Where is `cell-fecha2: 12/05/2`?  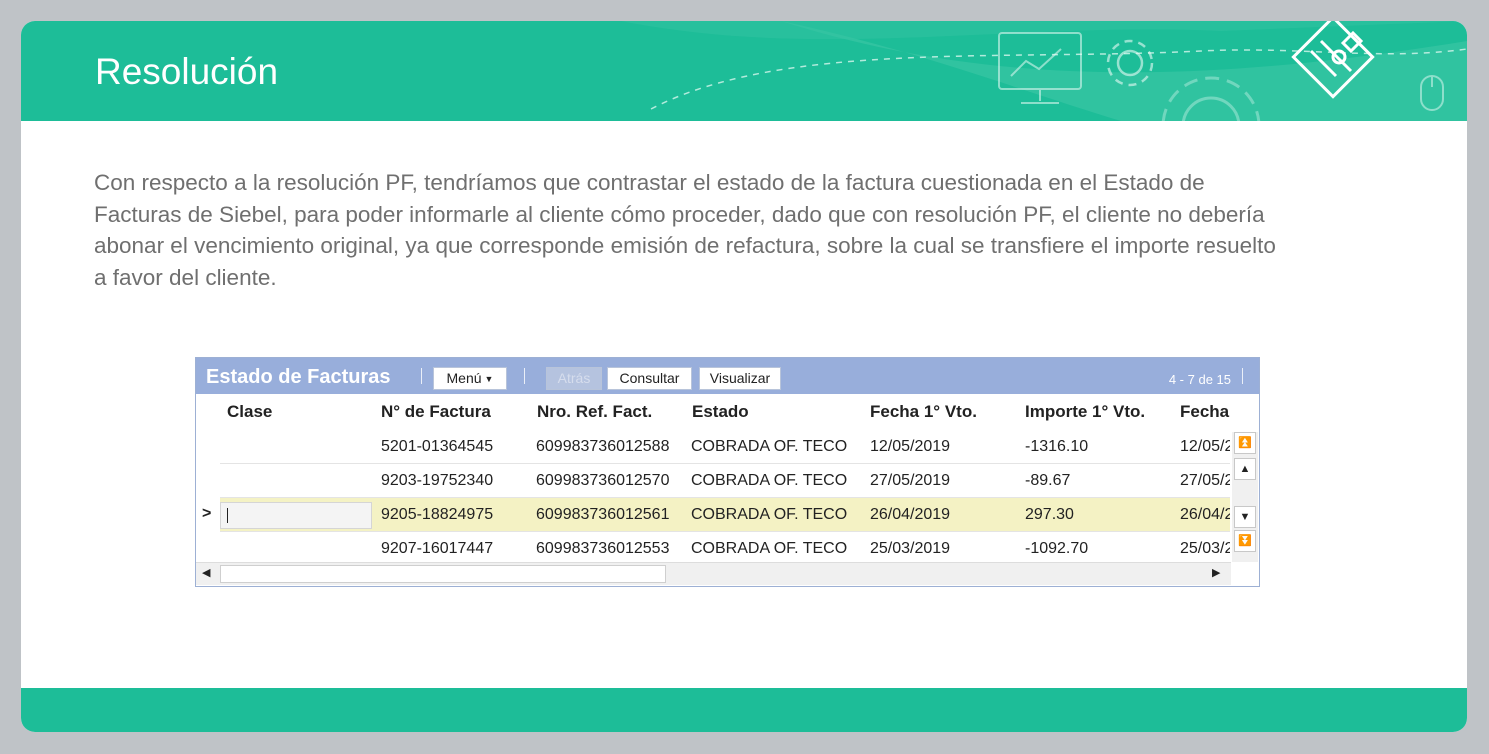
cell-fecha2: 12/05/2 is located at coordinates (1205, 446).